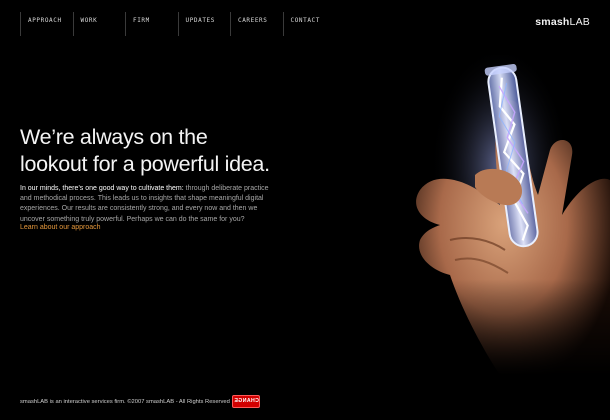 The height and width of the screenshot is (420, 610). I want to click on nav-item-approach: APPROACH, so click(46, 24).